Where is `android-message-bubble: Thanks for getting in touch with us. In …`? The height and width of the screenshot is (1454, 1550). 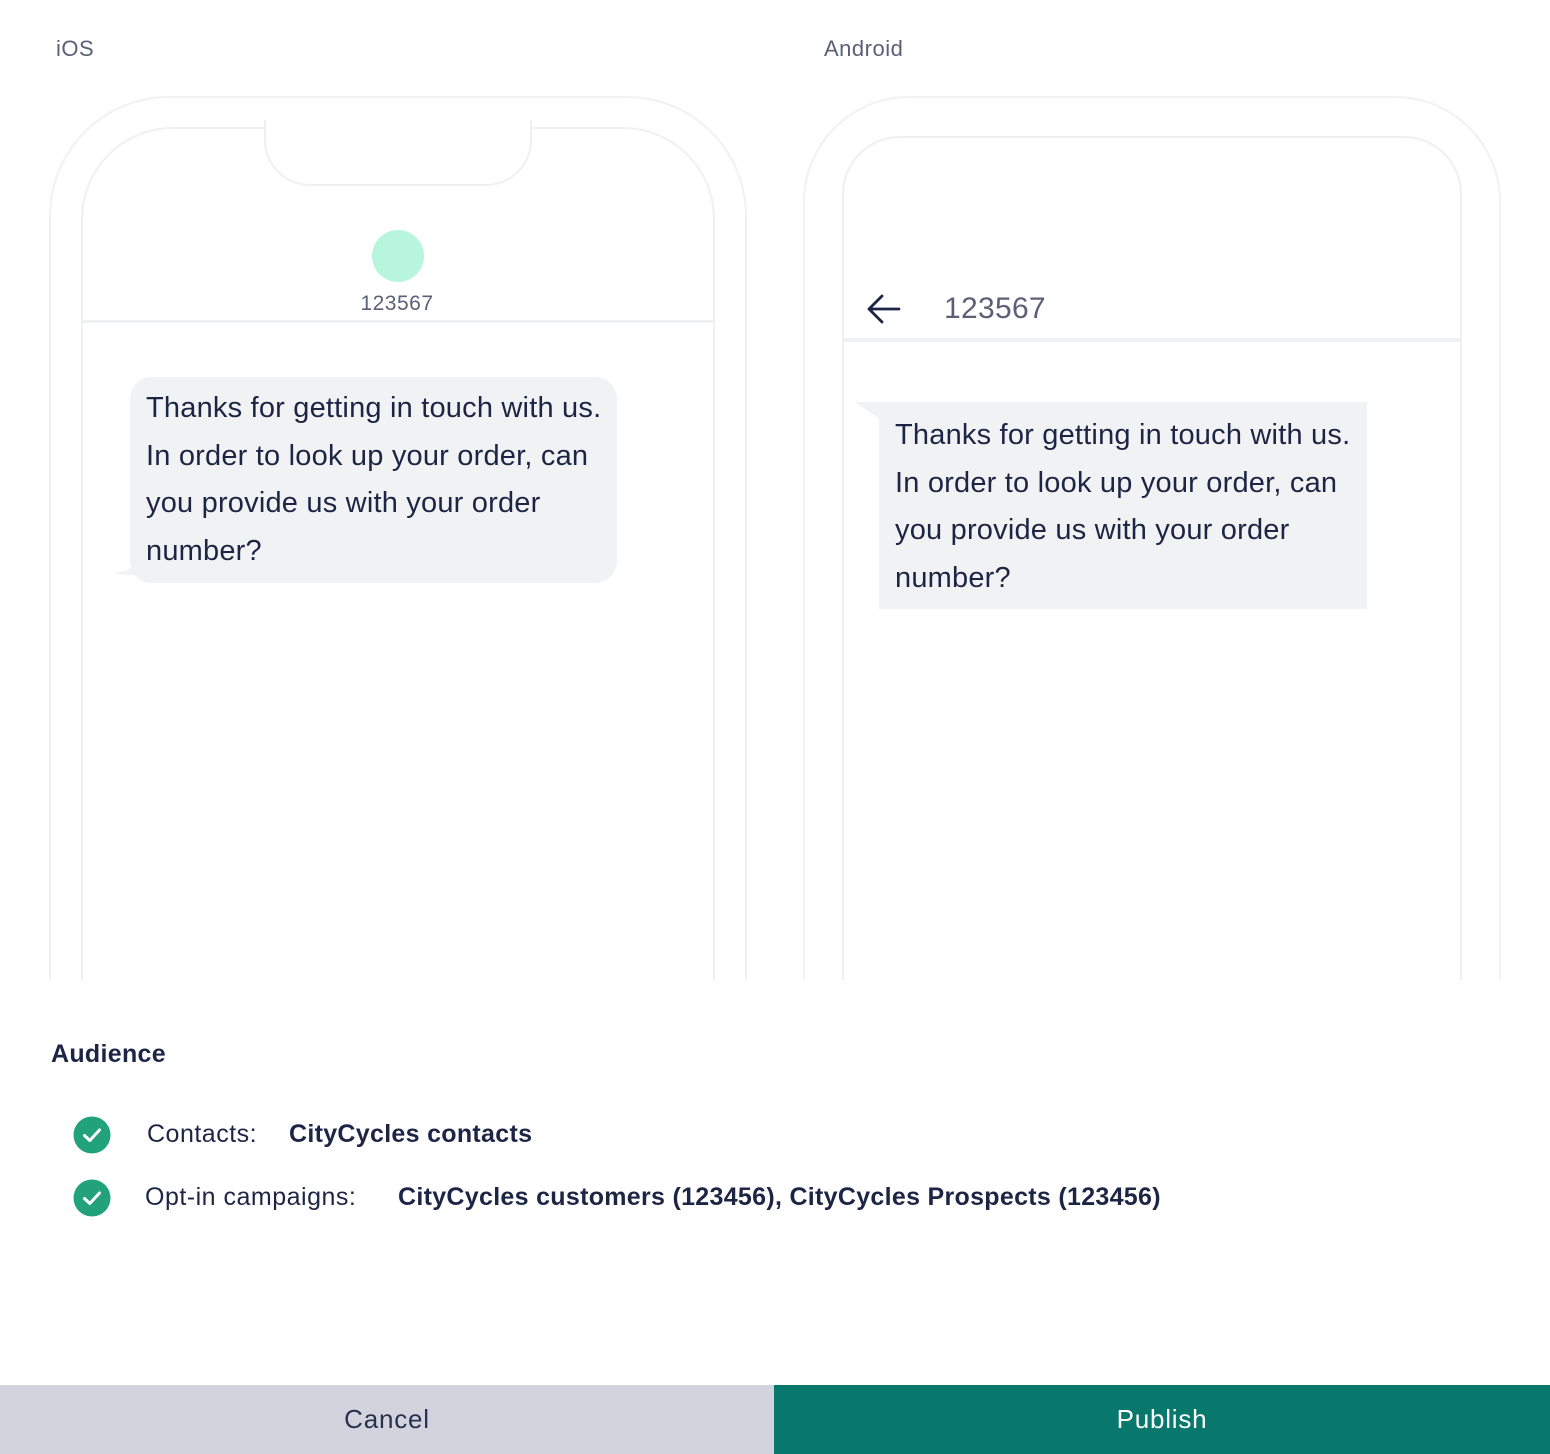 android-message-bubble: Thanks for getting in touch with us. In … is located at coordinates (1123, 505).